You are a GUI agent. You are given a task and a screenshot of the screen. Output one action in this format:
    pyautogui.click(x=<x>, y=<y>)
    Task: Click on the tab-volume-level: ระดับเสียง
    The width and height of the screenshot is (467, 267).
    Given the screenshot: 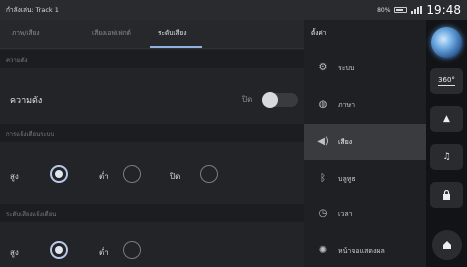 What is the action you would take?
    pyautogui.click(x=172, y=33)
    